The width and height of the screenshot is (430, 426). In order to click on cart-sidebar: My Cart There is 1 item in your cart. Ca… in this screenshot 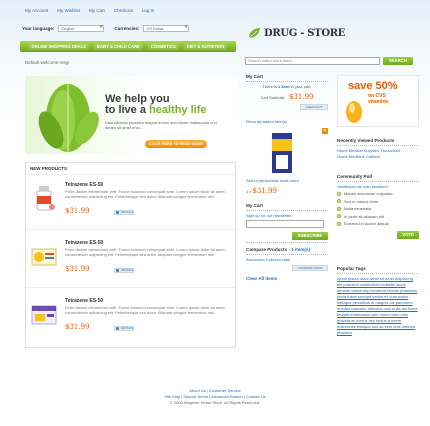, I will do `click(287, 177)`.